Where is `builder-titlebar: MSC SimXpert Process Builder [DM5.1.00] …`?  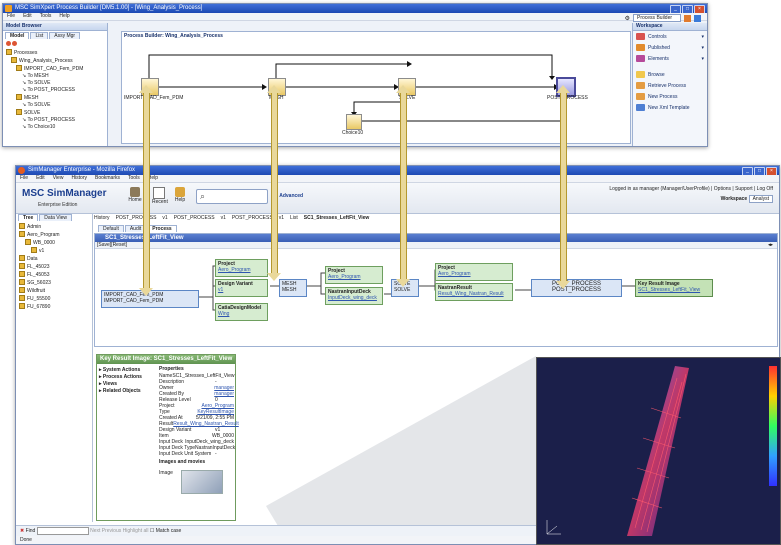 builder-titlebar: MSC SimXpert Process Builder [DM5.1.00] … is located at coordinates (355, 9).